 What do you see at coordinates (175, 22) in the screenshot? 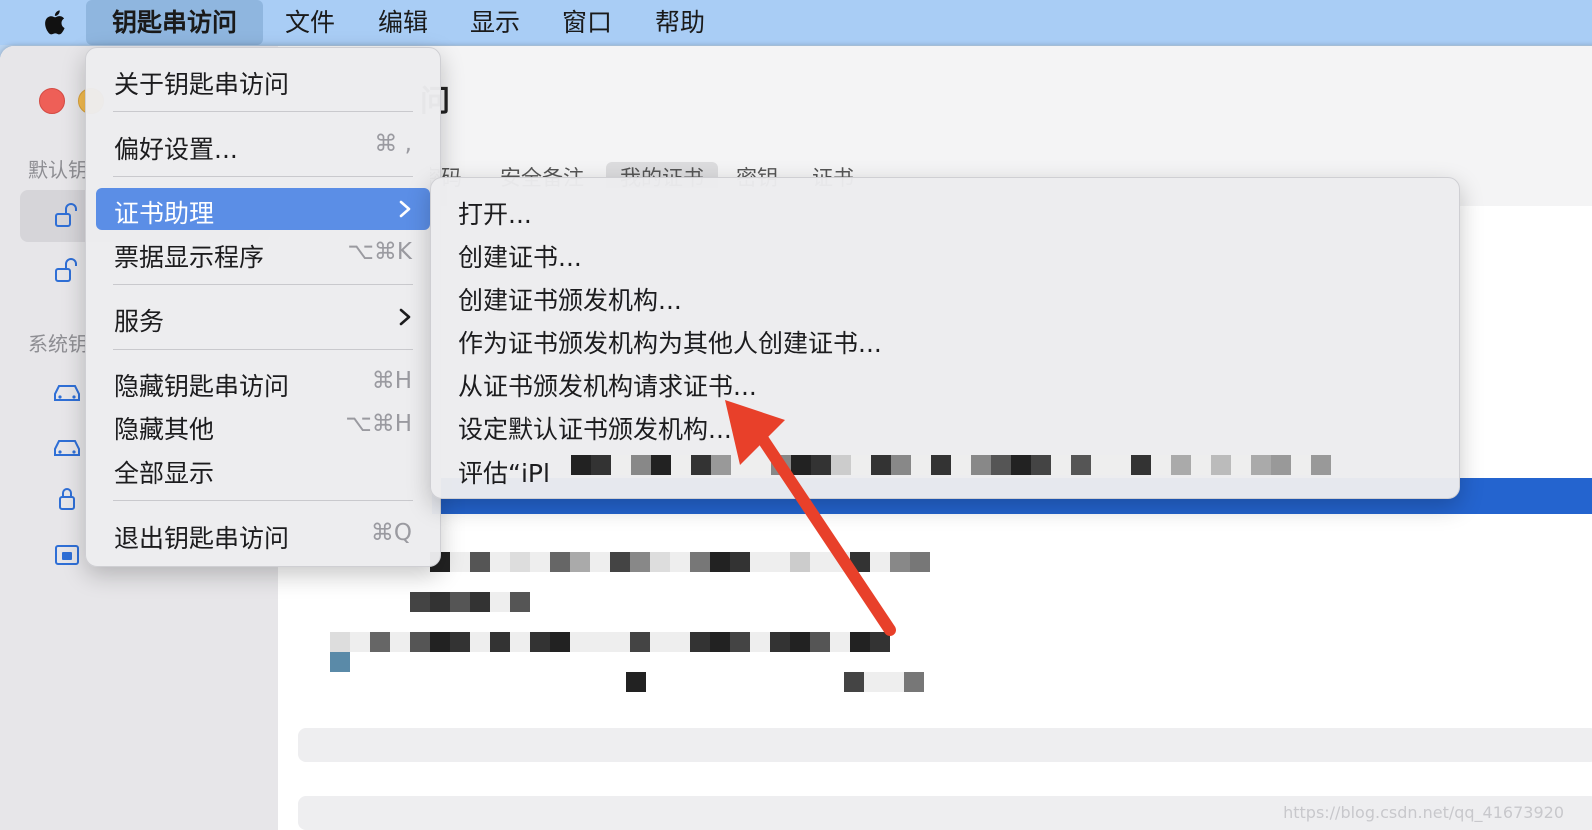
I see `menu-keychain-access: 钥匙串访问` at bounding box center [175, 22].